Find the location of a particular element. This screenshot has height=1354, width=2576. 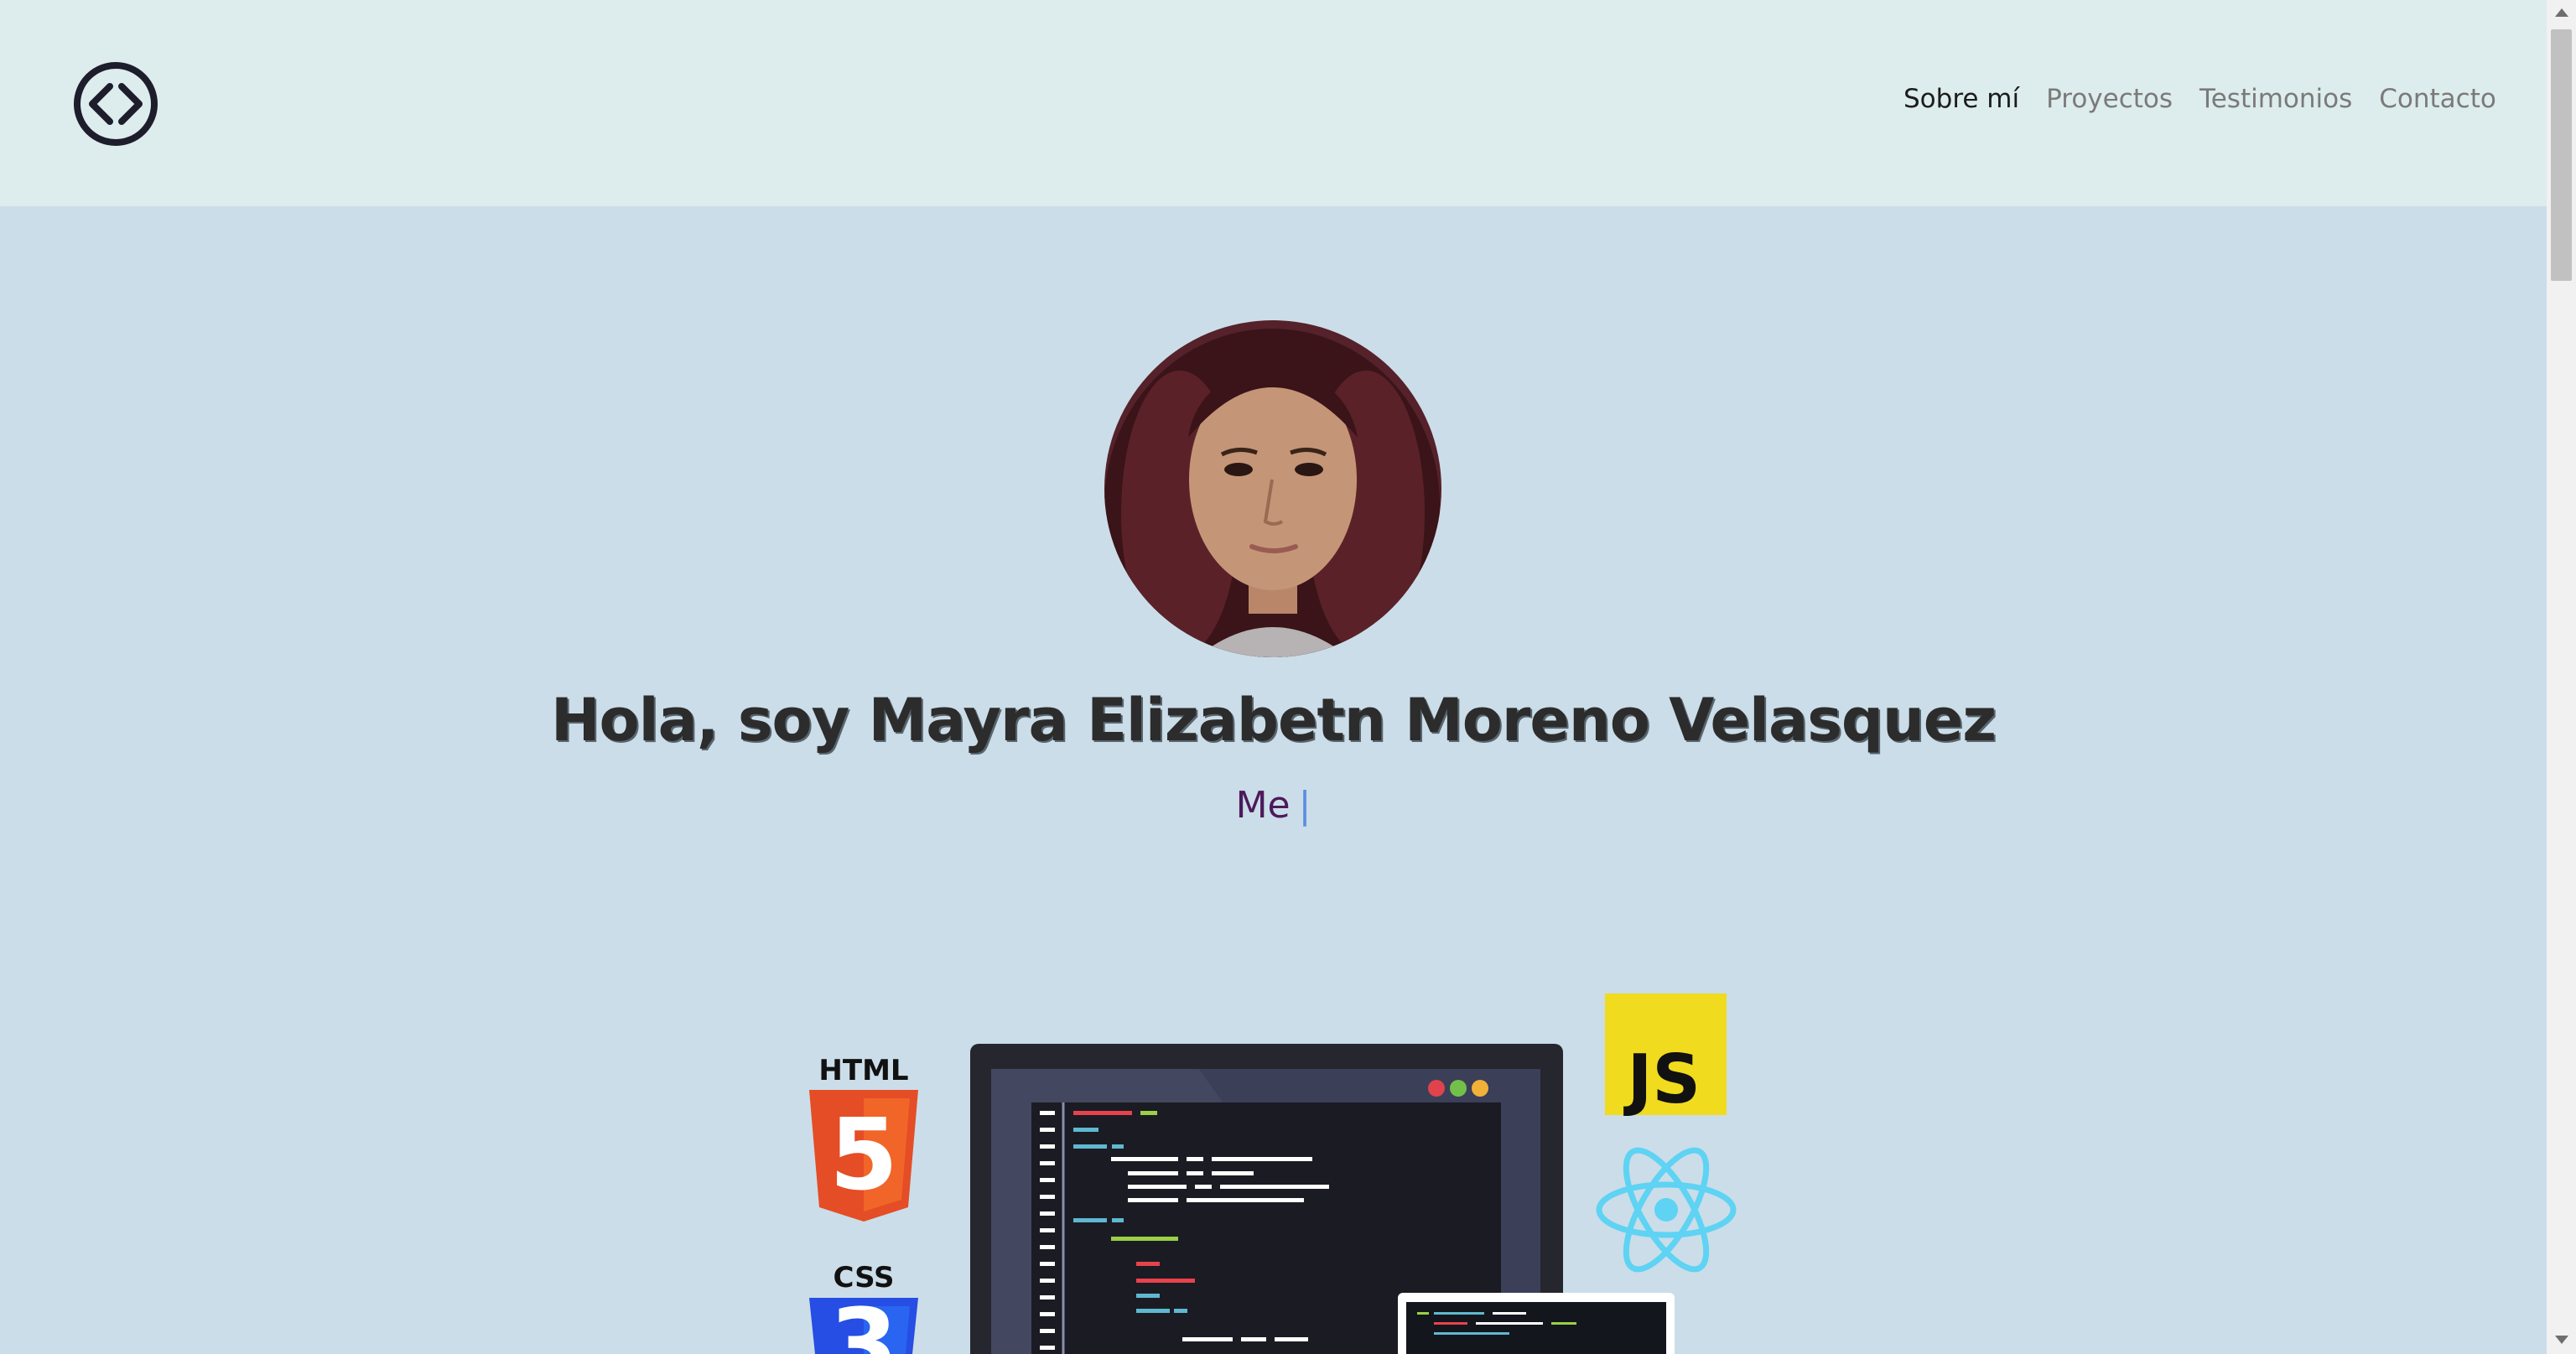

html5-badge: HTML 5 is located at coordinates (863, 1138).